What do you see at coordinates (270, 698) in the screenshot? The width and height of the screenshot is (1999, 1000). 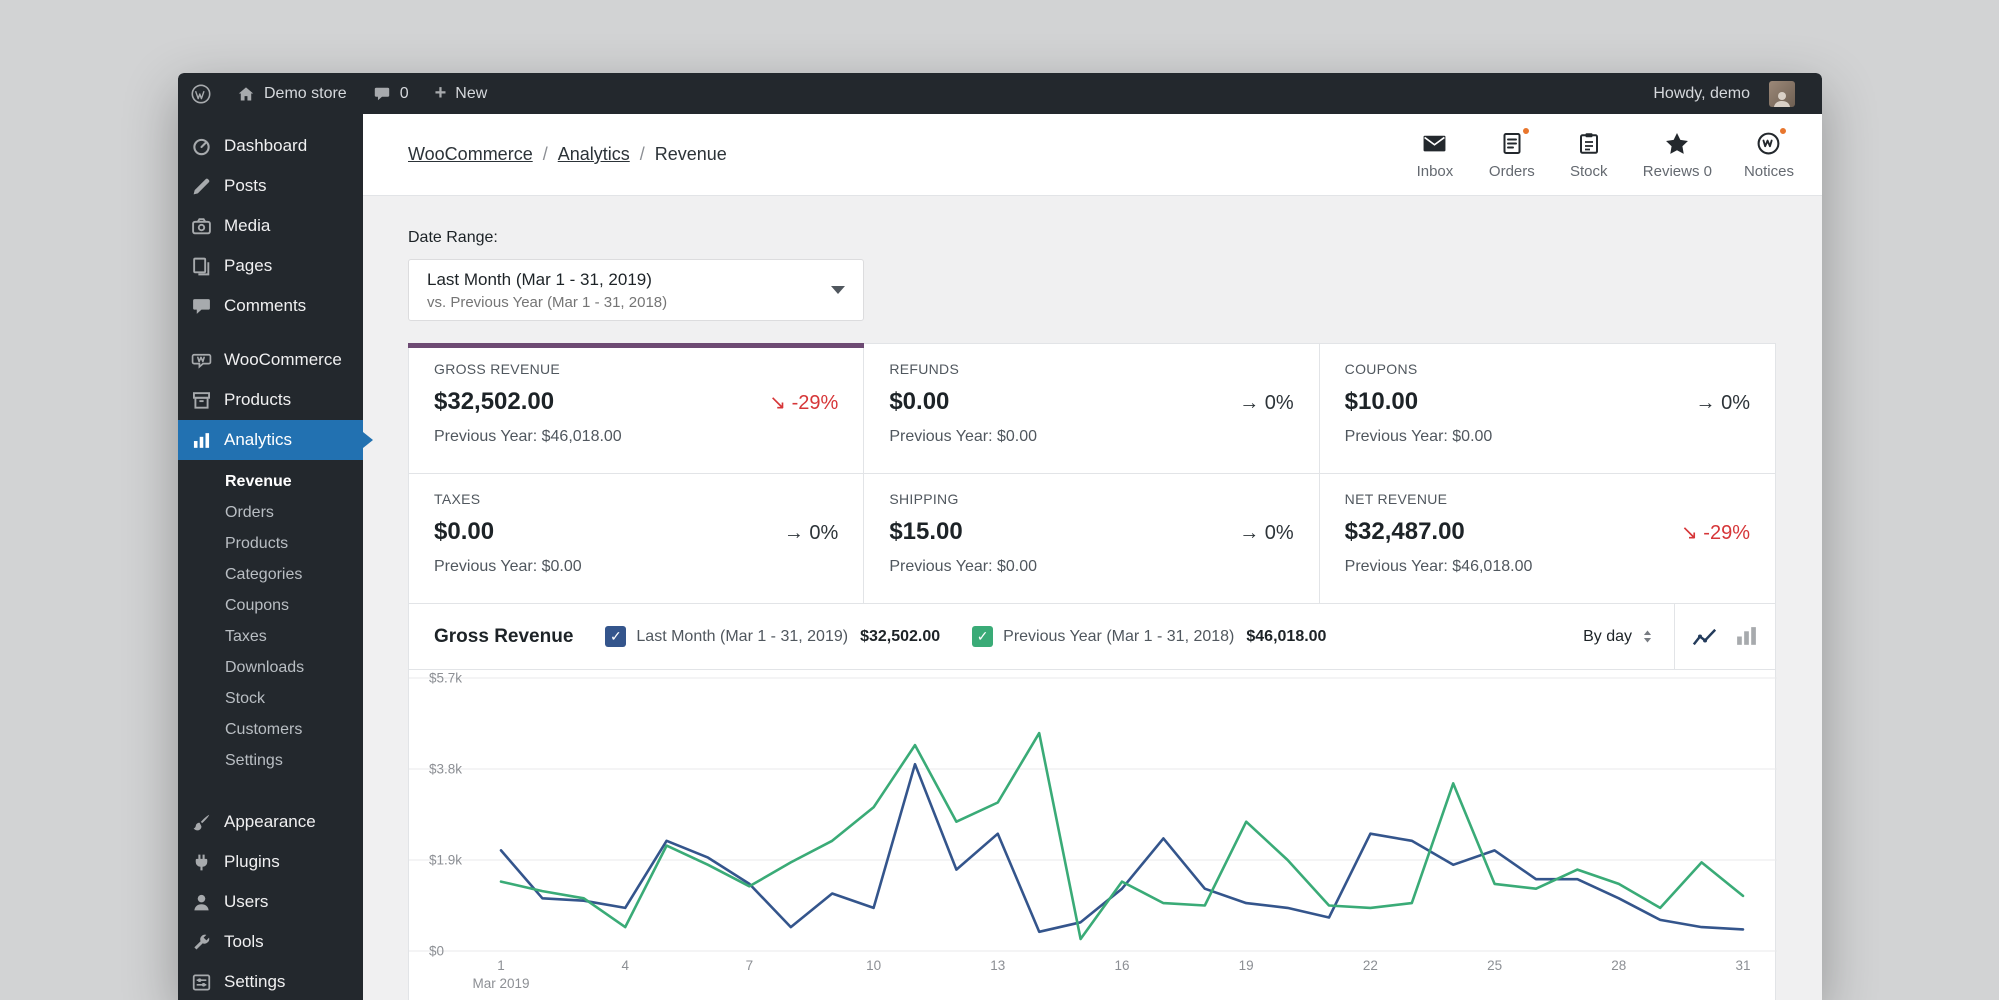 I see `submenu-item-stock: Stock` at bounding box center [270, 698].